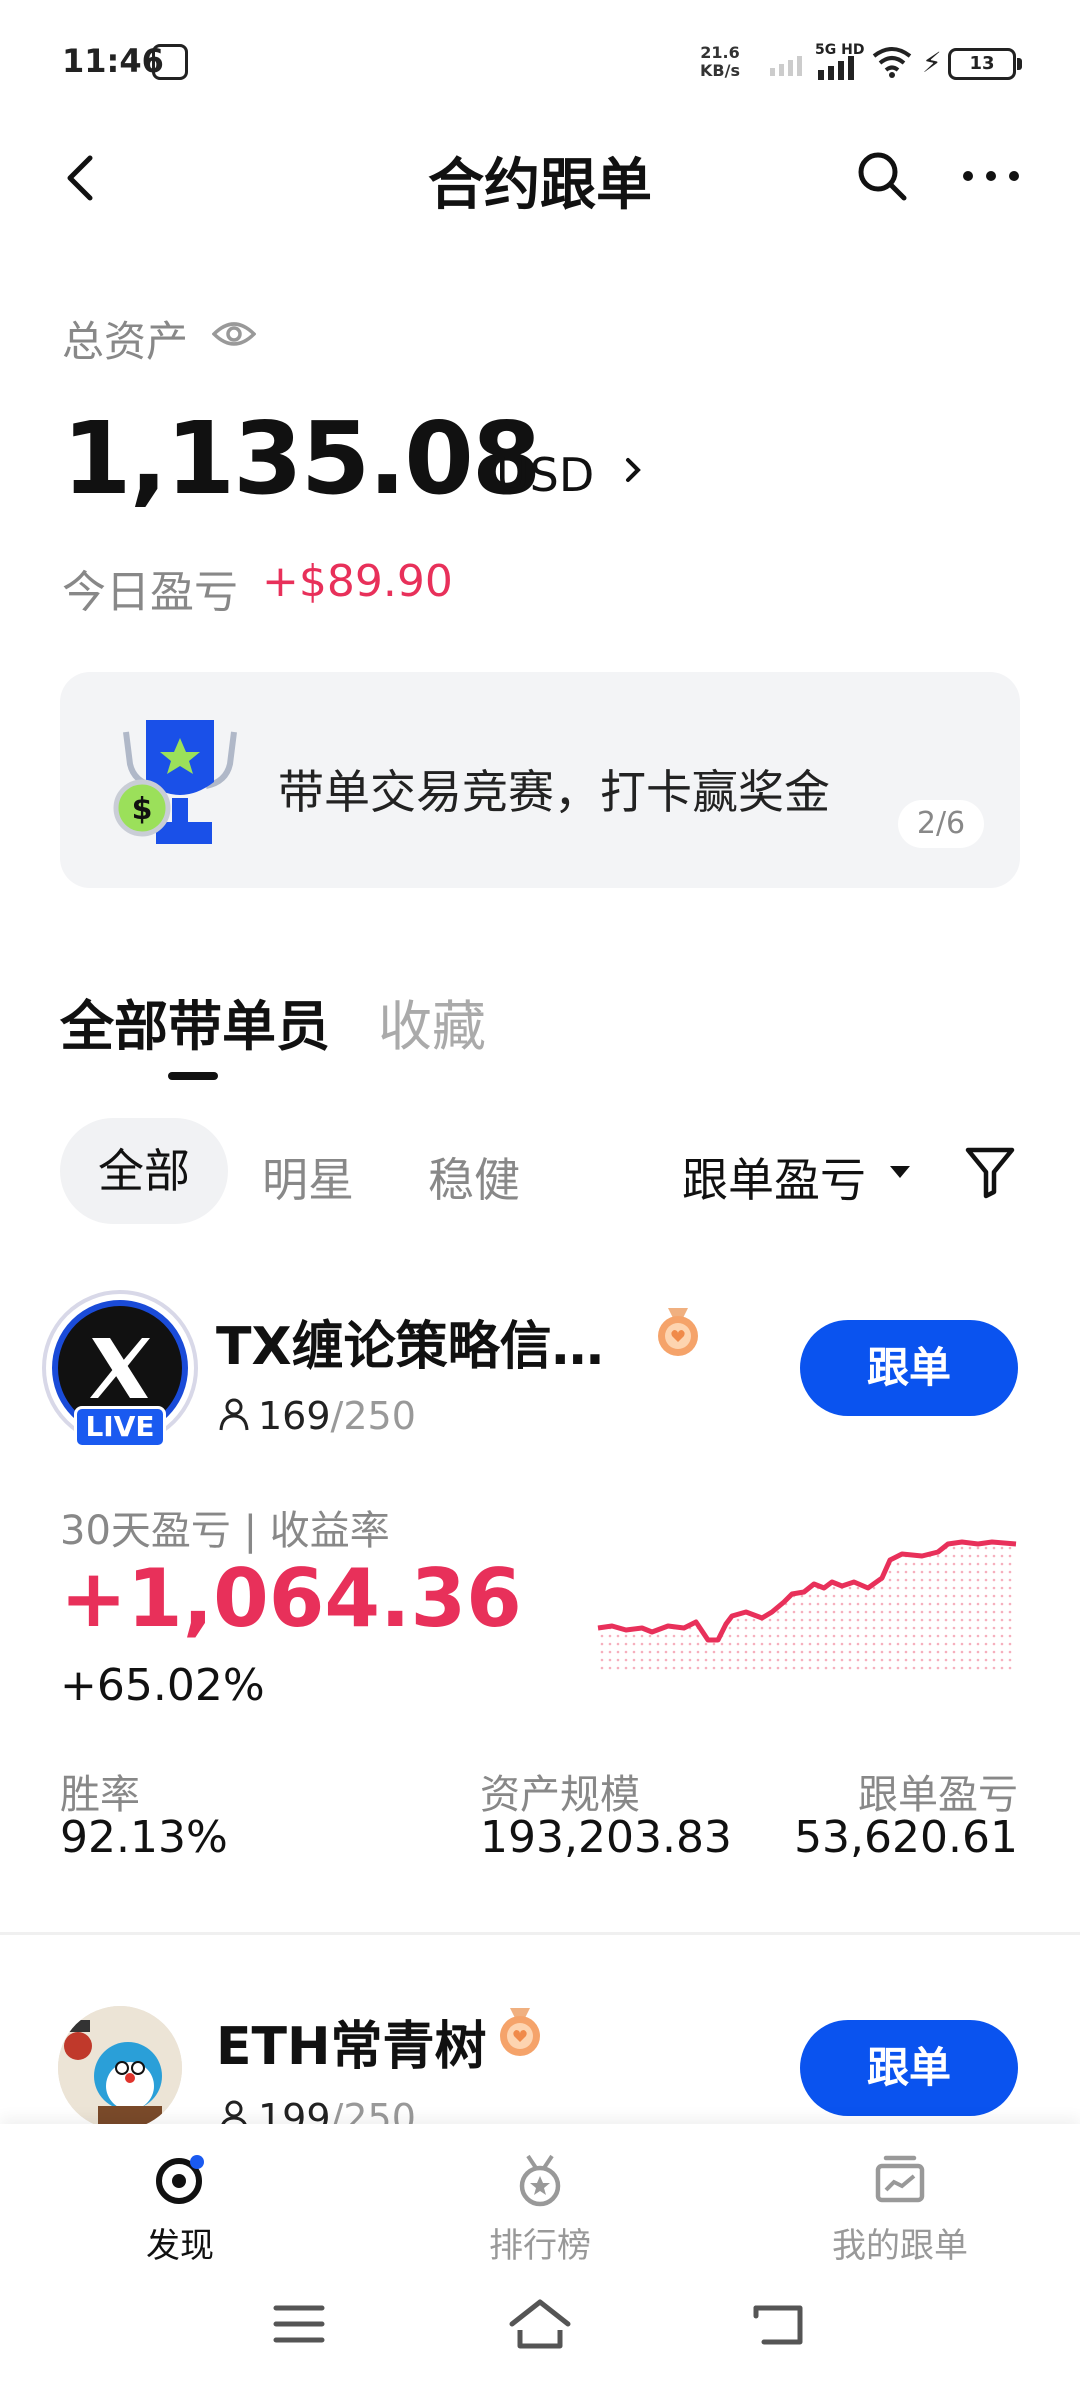  I want to click on banner-text: 带单交易竞赛，打卡赢奖金, so click(554, 789).